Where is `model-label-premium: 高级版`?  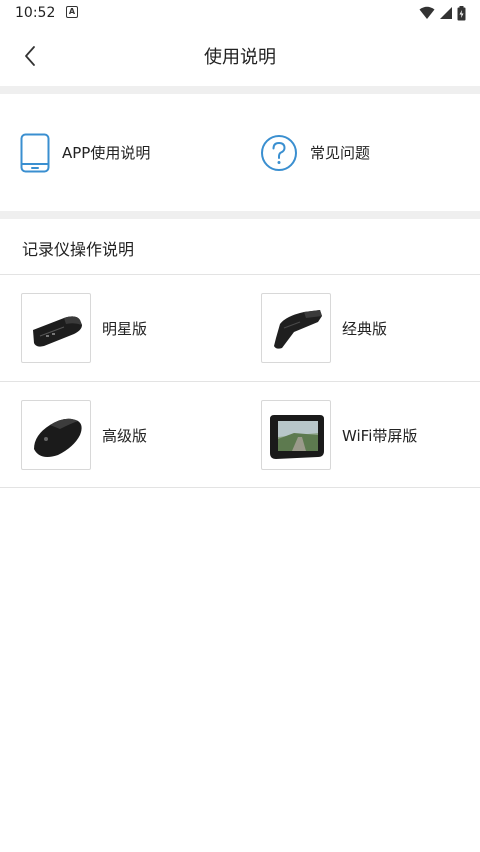 model-label-premium: 高级版 is located at coordinates (125, 435).